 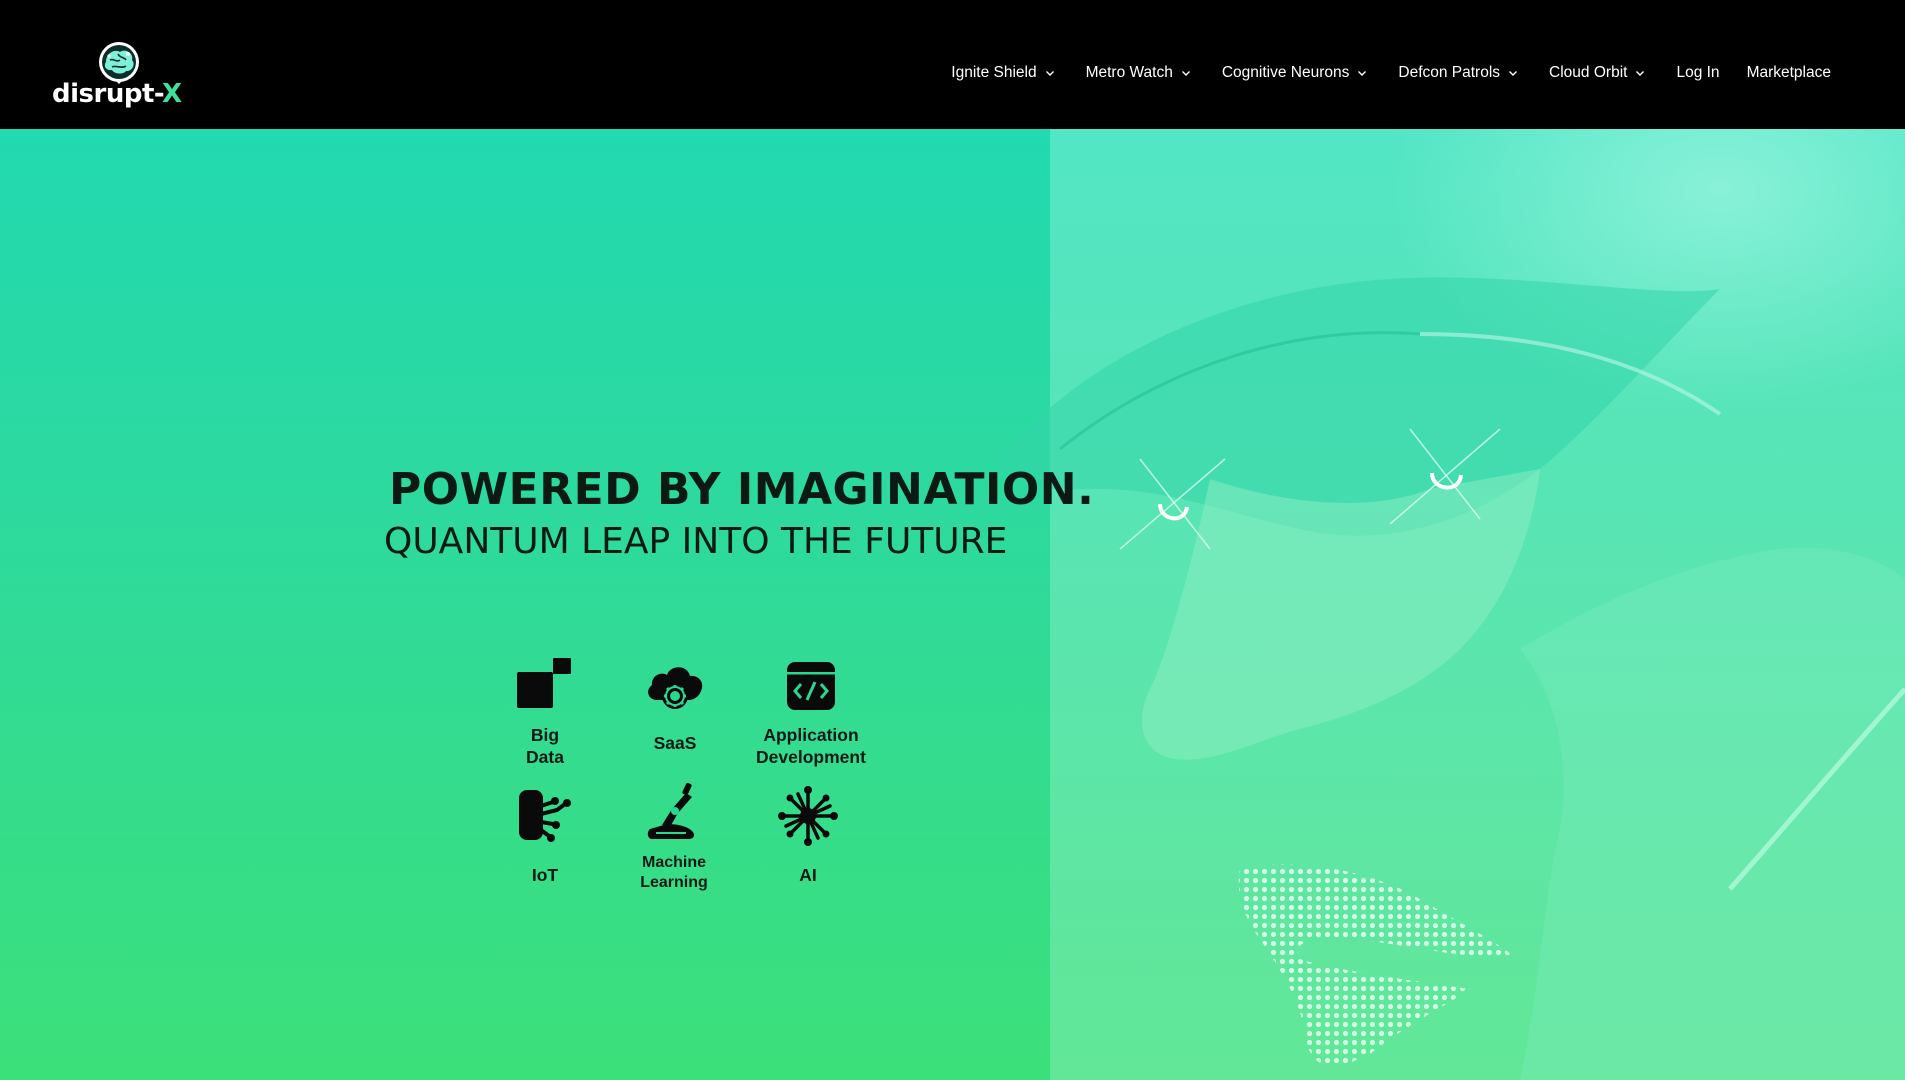 I want to click on nav-label: Cloud Orbit, so click(x=1588, y=72).